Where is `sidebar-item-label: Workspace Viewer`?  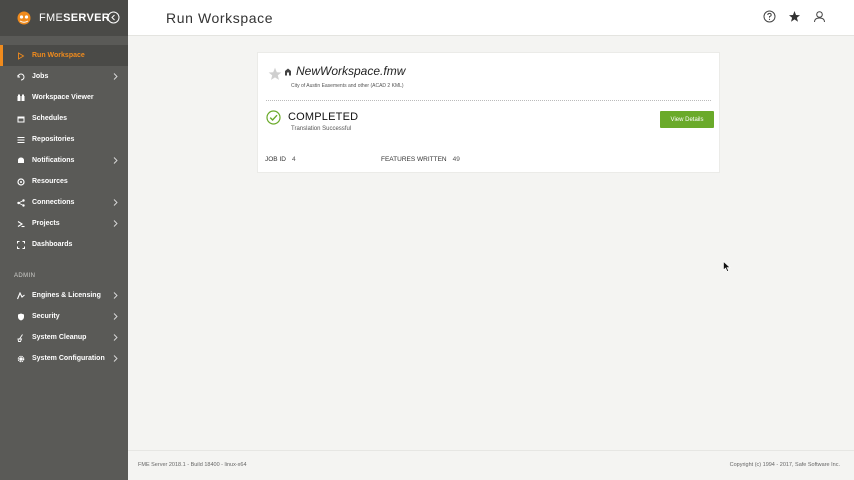 sidebar-item-label: Workspace Viewer is located at coordinates (63, 97).